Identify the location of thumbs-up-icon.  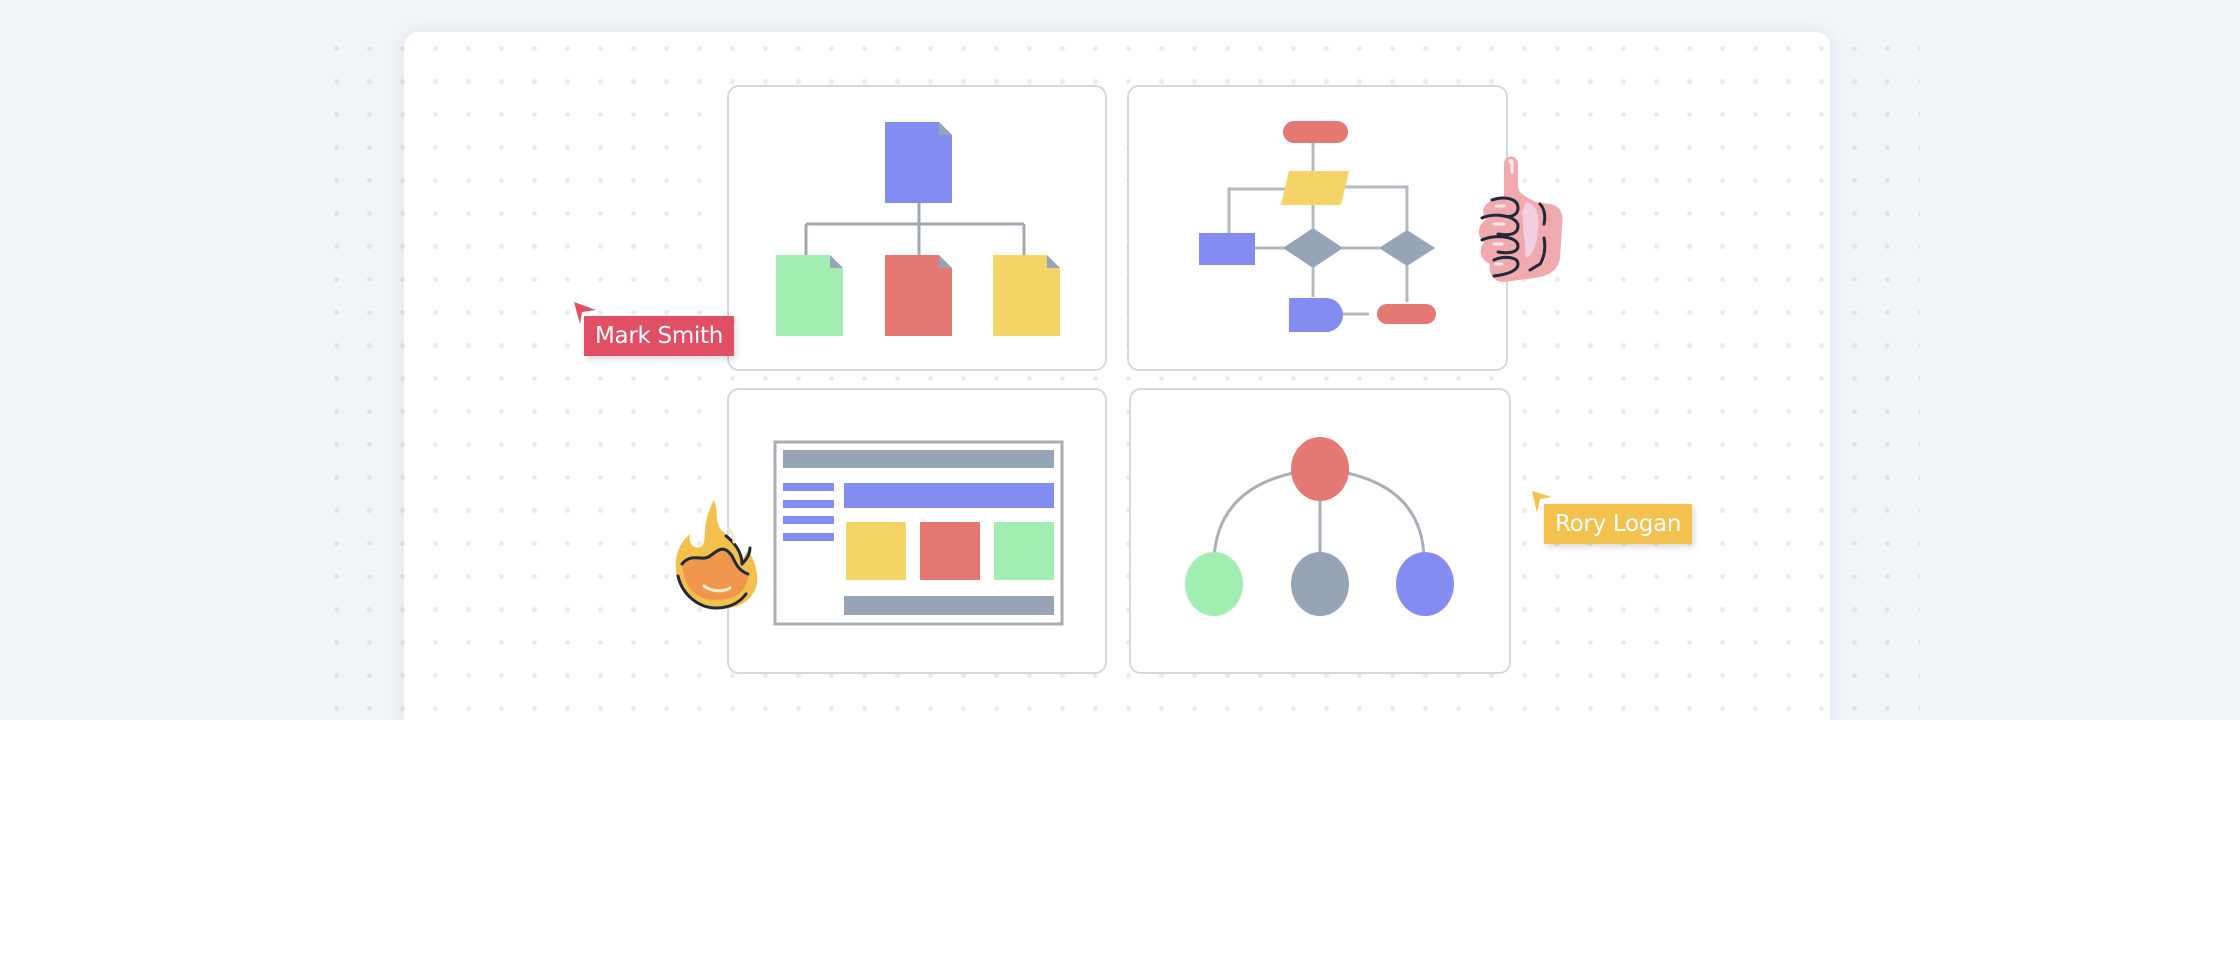
(1521, 222).